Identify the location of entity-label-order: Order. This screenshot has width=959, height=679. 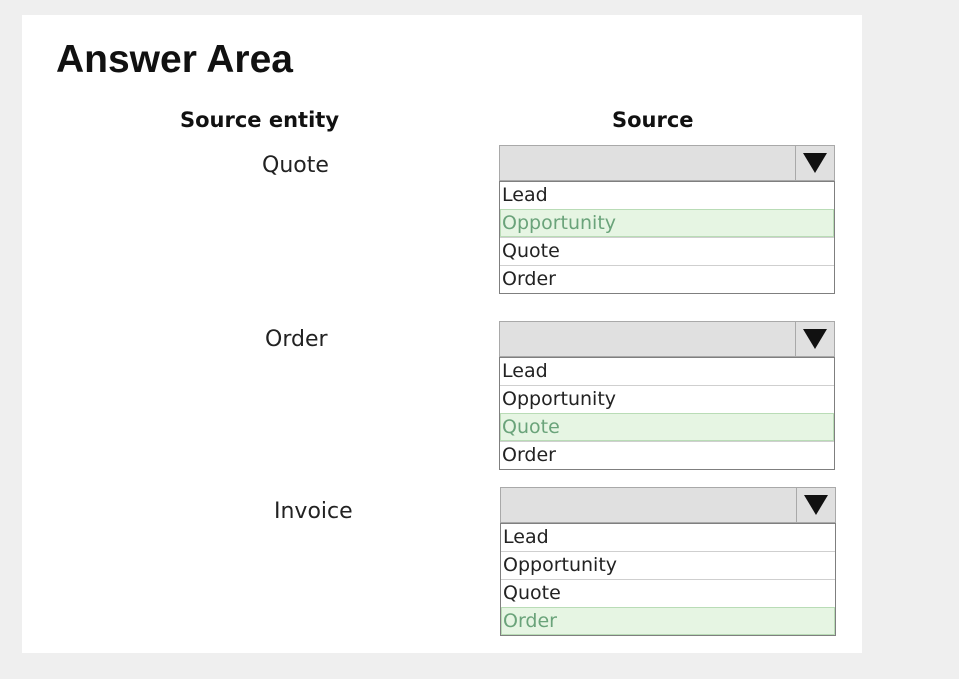
(296, 339).